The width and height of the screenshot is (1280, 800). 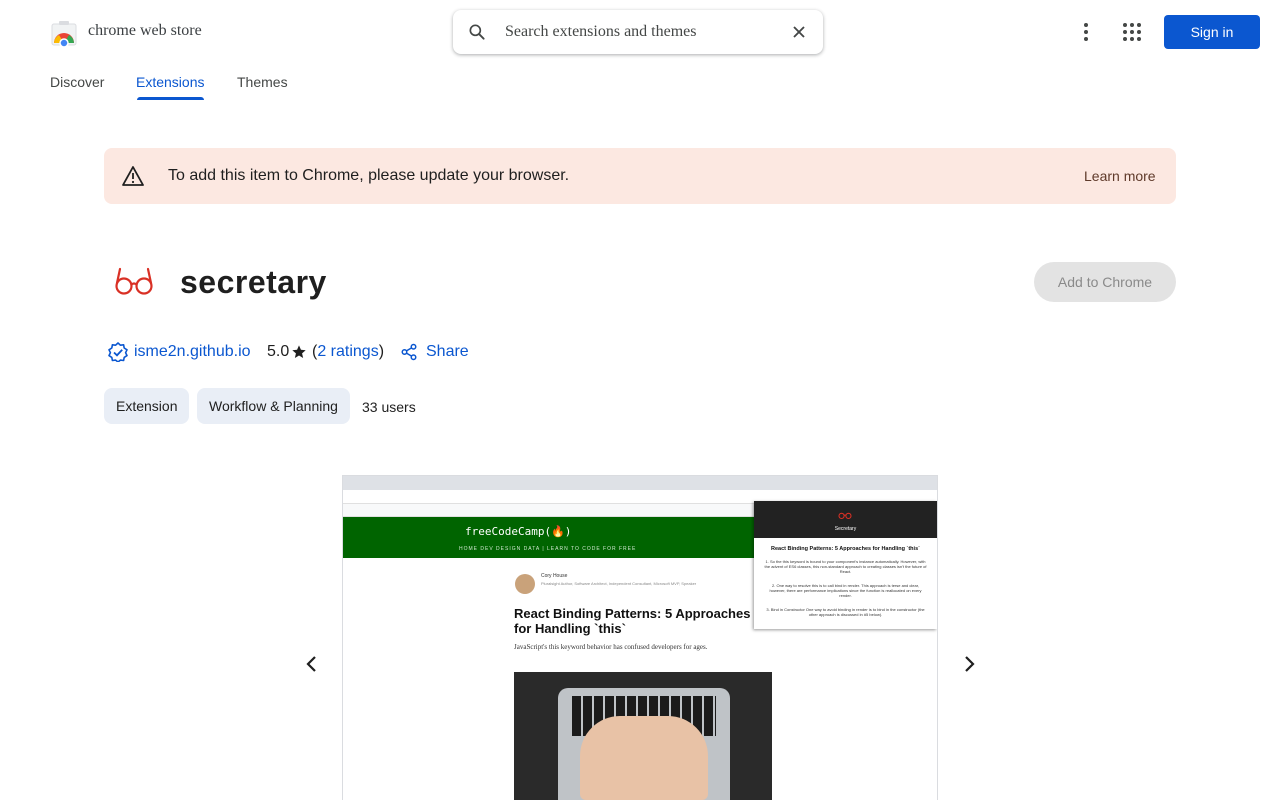 I want to click on mock-browser-tabbar, so click(x=640, y=483).